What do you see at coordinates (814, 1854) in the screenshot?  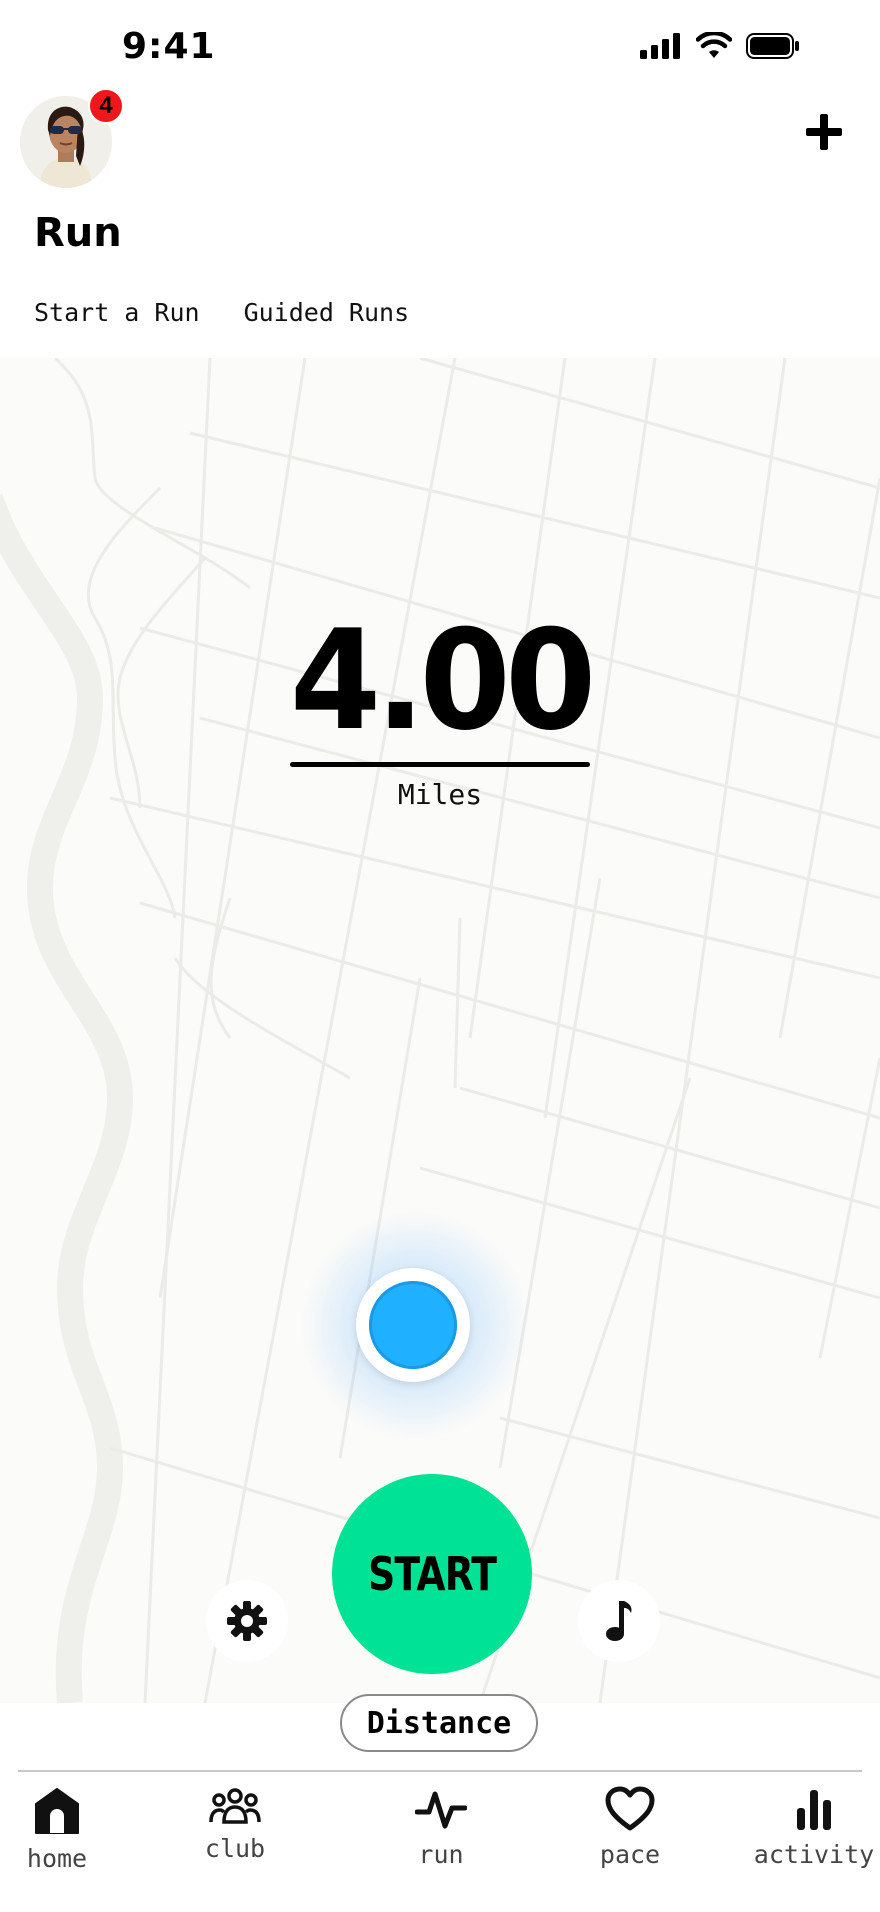 I see `nav-label-activity: activity` at bounding box center [814, 1854].